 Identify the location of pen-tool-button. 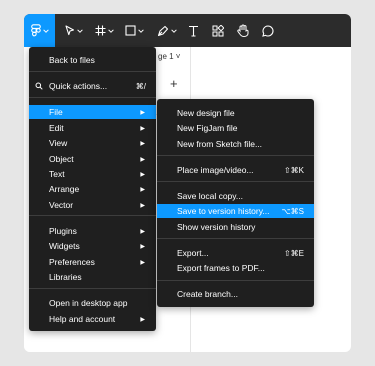
(167, 30).